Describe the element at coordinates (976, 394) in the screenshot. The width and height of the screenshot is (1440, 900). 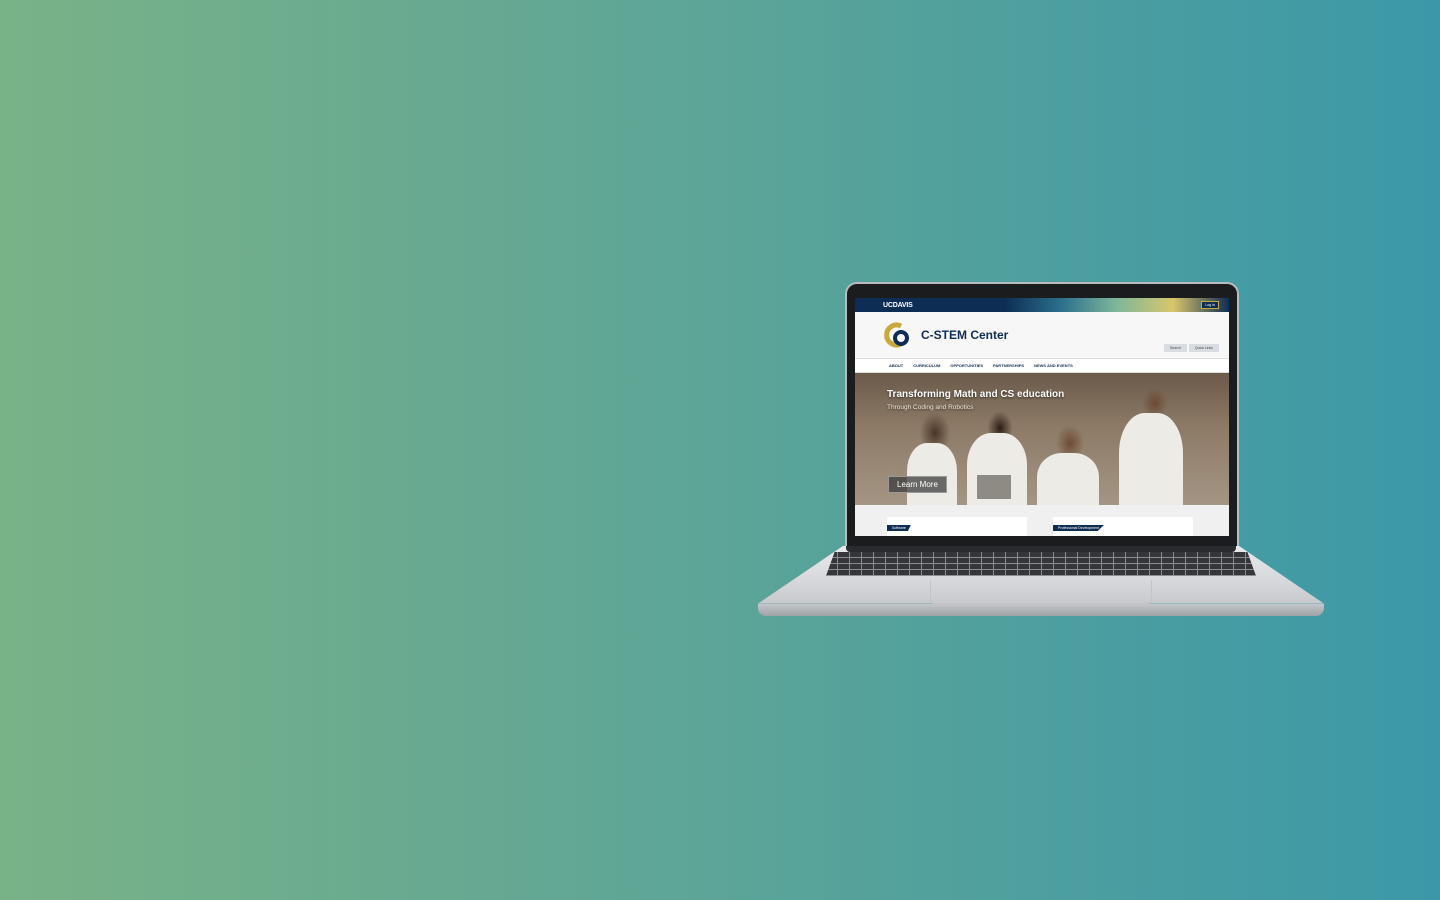
I see `hero-title: Transforming Math and CS education` at that location.